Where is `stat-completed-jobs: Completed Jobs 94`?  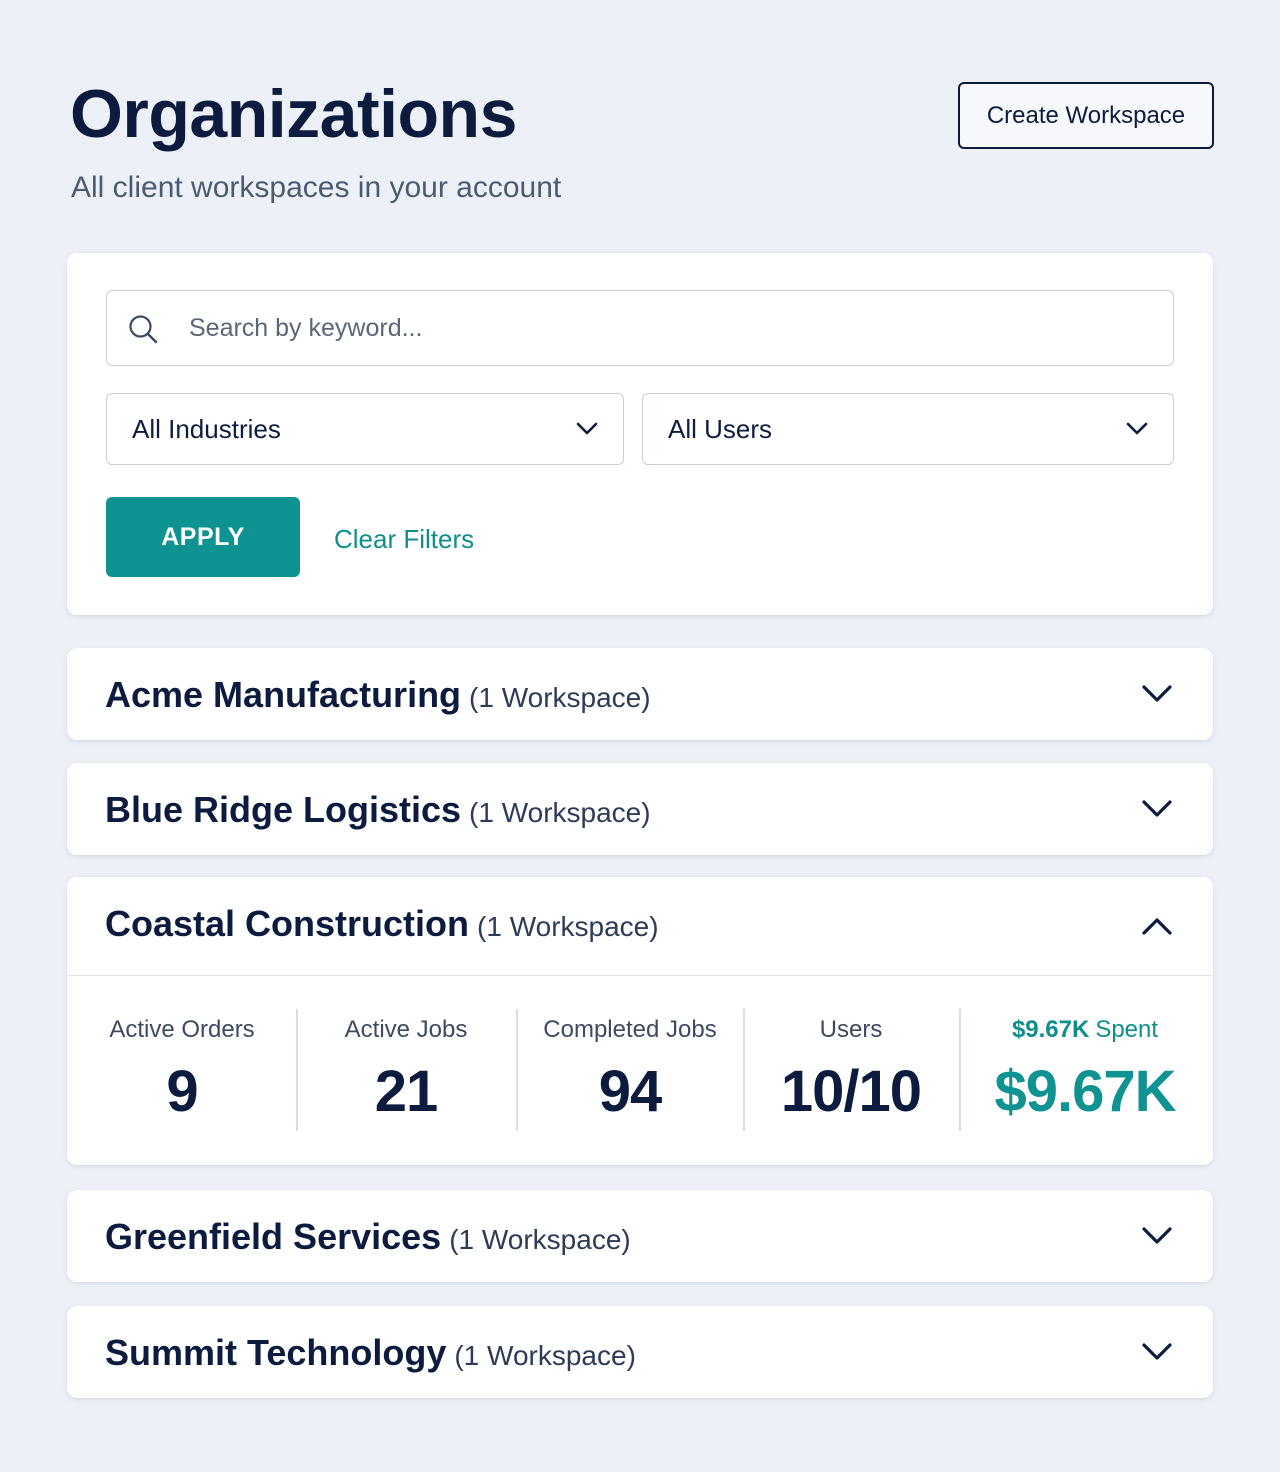 stat-completed-jobs: Completed Jobs 94 is located at coordinates (630, 1070).